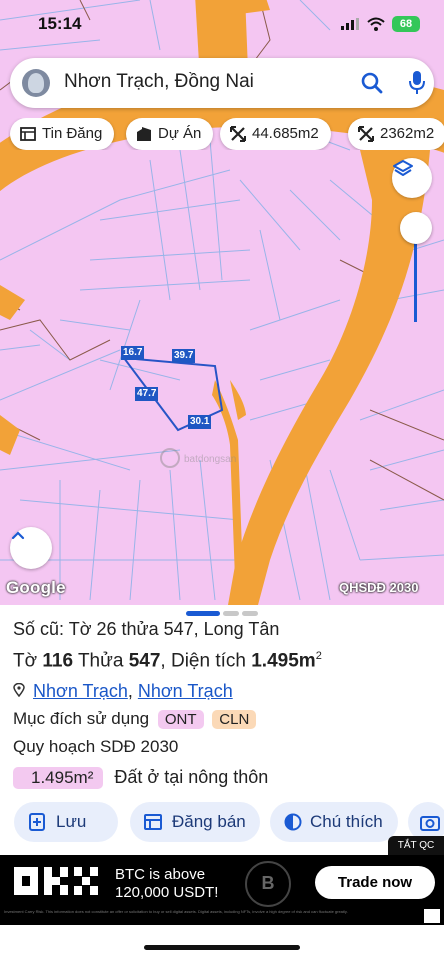  I want to click on ad-headline: BTC is above 120,000 USDT!, so click(166, 884).